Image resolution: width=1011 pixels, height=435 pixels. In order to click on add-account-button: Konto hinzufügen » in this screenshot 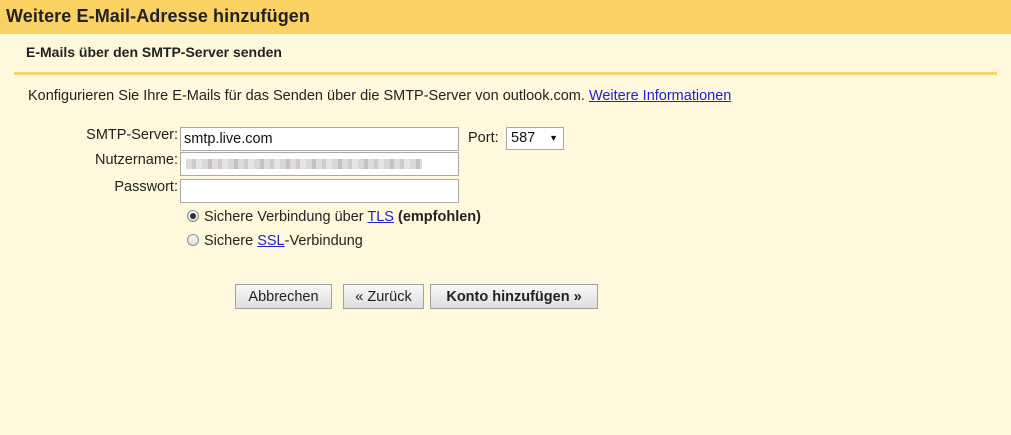, I will do `click(514, 296)`.